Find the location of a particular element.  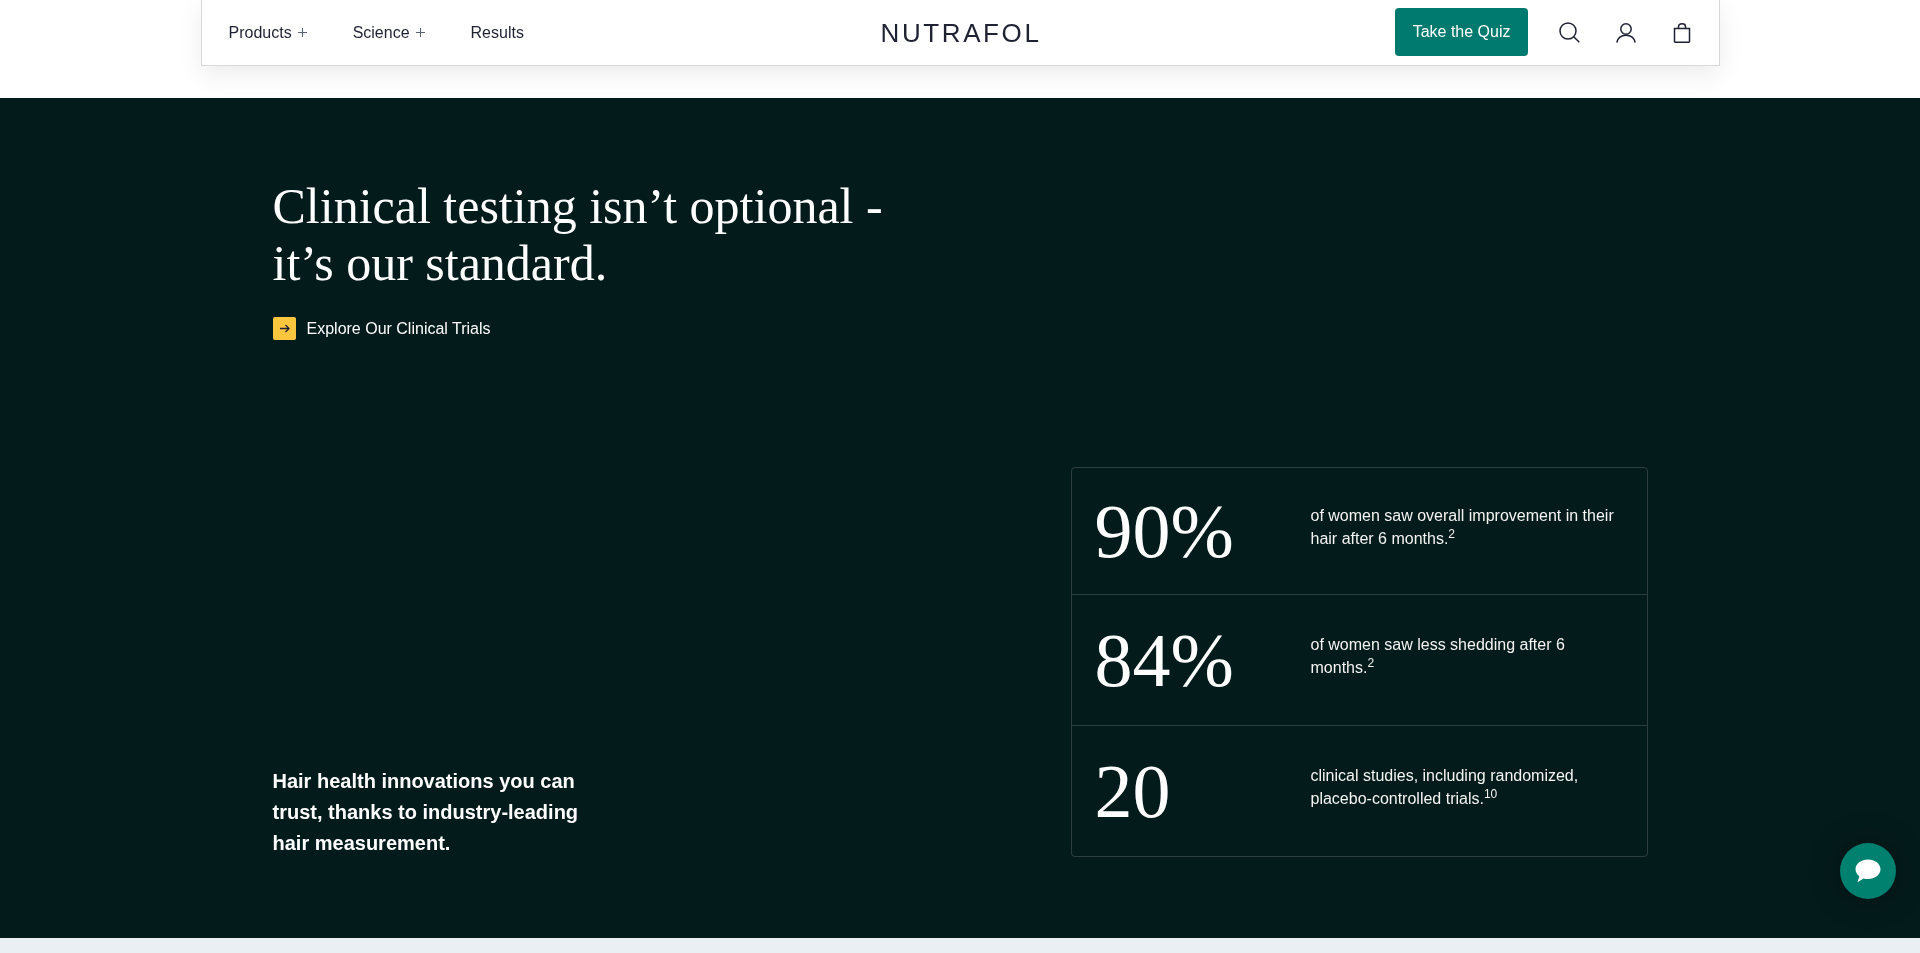

heading: Clinical testing isn’t optional - it’s our standard. is located at coordinates (578, 235).